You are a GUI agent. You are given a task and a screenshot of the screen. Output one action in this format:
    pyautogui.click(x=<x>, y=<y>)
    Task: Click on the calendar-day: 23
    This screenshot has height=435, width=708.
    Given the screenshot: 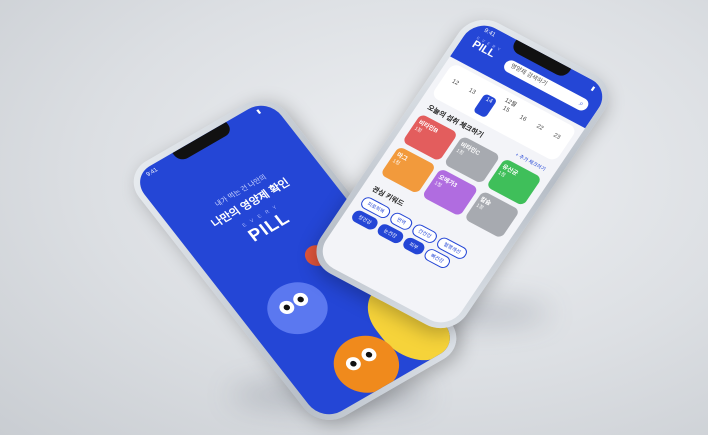 What is the action you would take?
    pyautogui.click(x=553, y=141)
    